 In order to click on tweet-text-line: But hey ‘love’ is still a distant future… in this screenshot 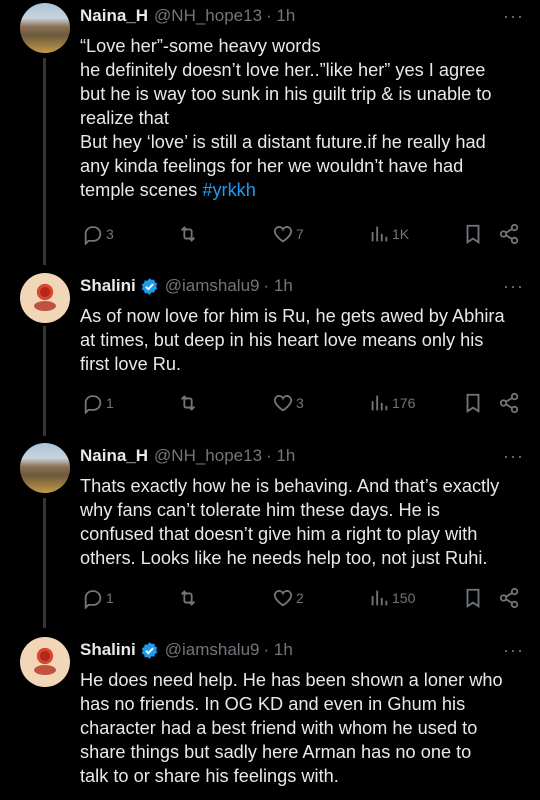, I will do `click(283, 142)`.